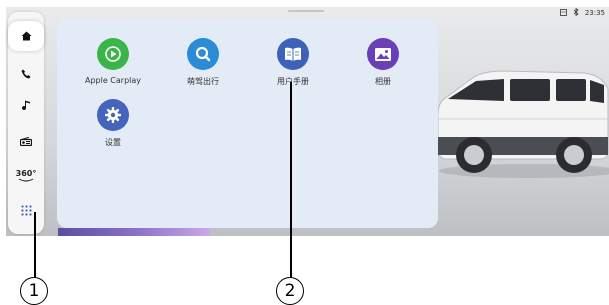  What do you see at coordinates (291, 180) in the screenshot?
I see `callout-2-leader` at bounding box center [291, 180].